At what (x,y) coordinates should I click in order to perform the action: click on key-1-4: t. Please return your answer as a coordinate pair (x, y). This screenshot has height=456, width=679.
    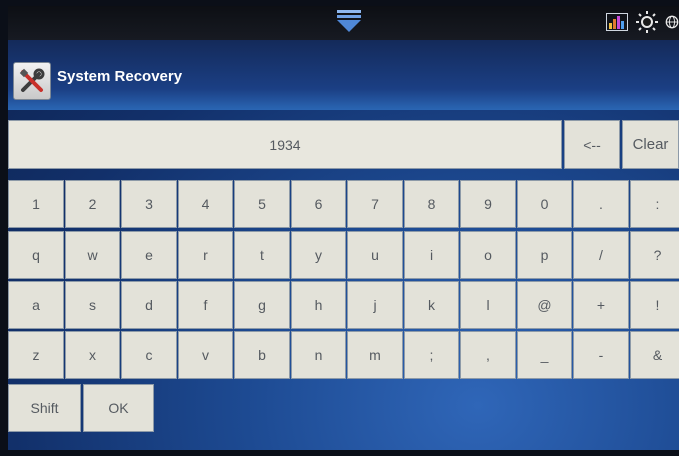
    Looking at the image, I should click on (262, 255).